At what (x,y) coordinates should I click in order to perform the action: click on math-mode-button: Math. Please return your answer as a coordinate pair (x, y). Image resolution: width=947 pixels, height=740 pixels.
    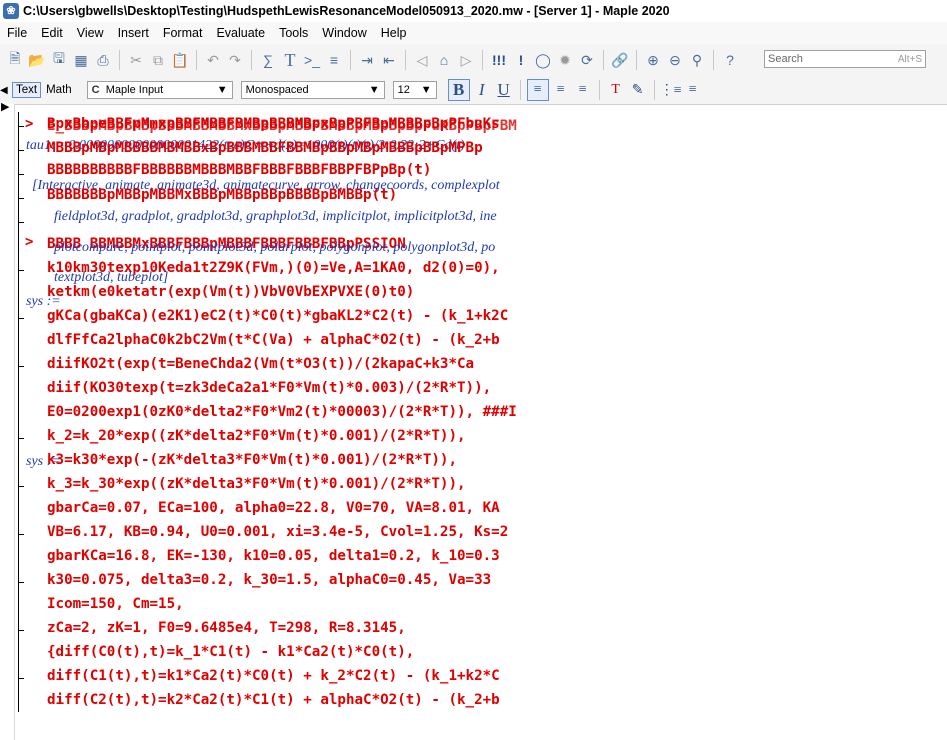
    Looking at the image, I should click on (59, 90).